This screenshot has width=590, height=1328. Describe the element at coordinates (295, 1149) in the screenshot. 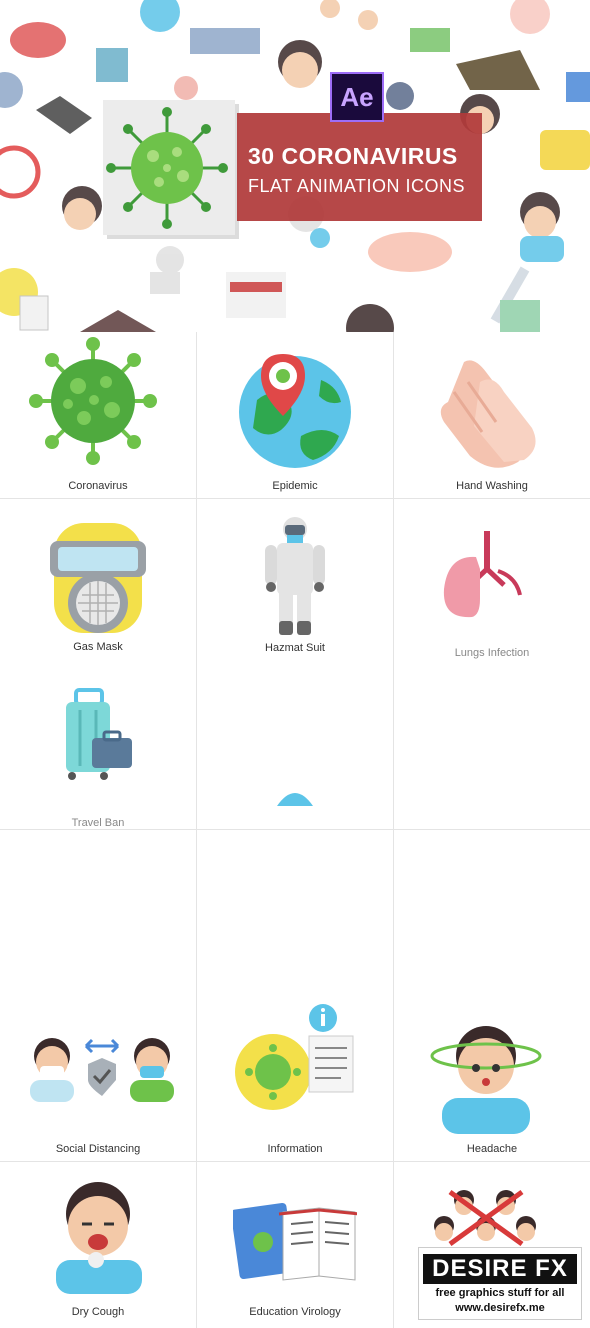

I see `icon-label: Information` at that location.